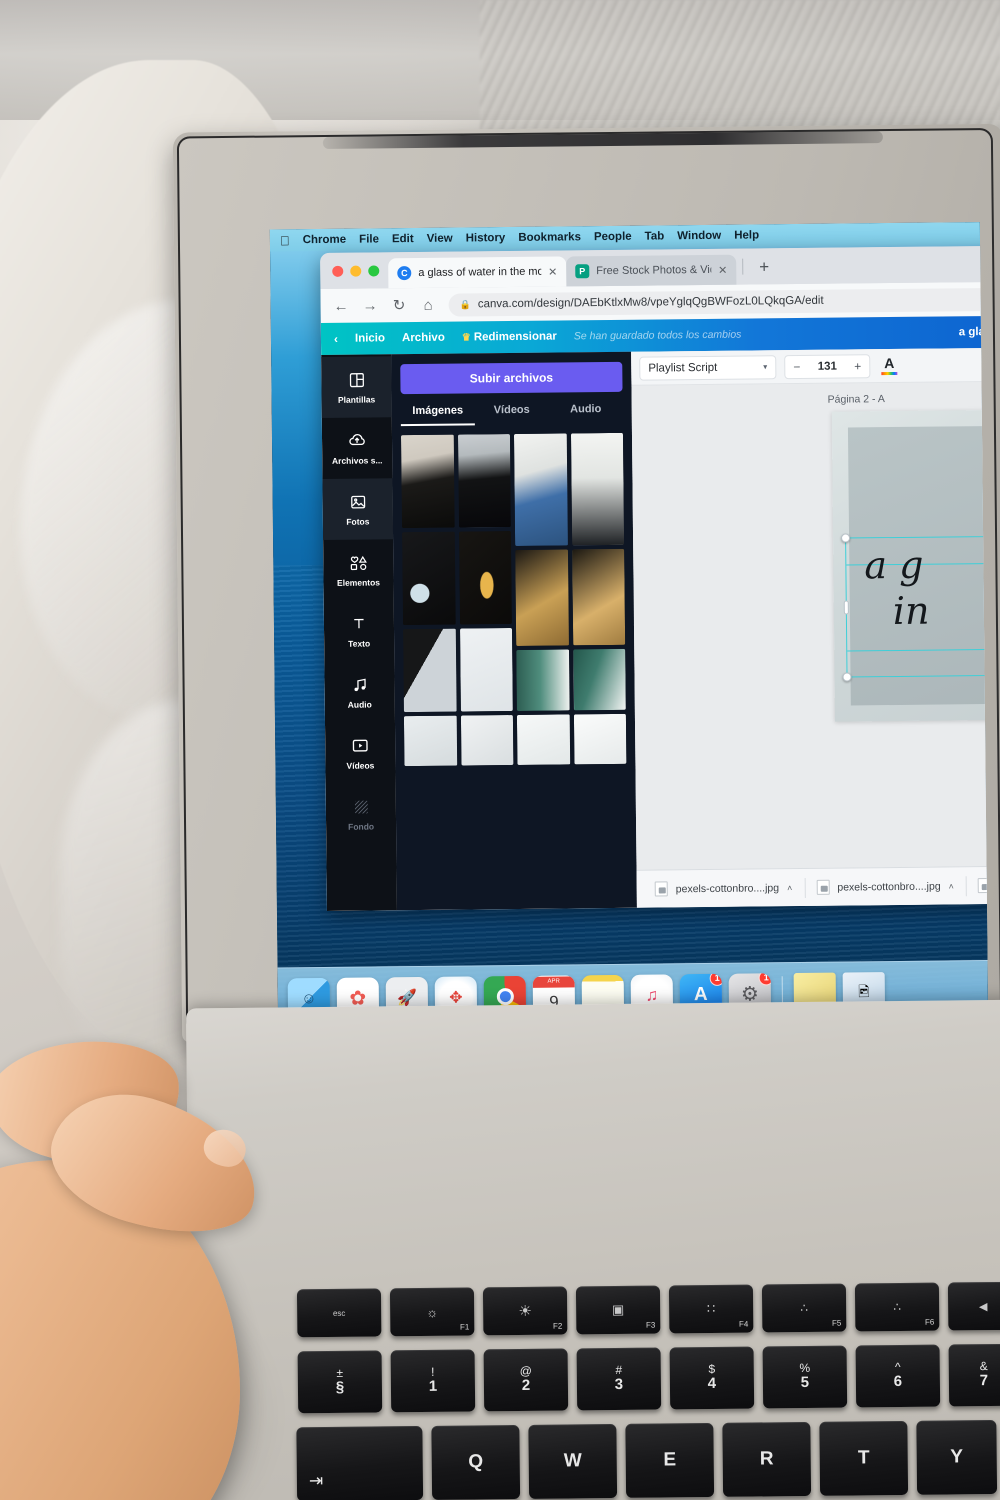 The image size is (1000, 1500). I want to click on sidebar-item-fondo: Fondo, so click(361, 814).